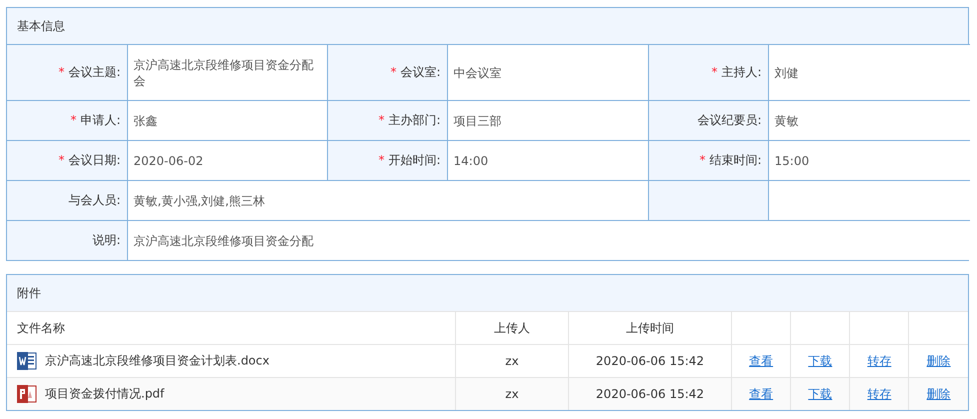 The image size is (977, 419). What do you see at coordinates (100, 120) in the screenshot?
I see `field-label: 申请人:` at bounding box center [100, 120].